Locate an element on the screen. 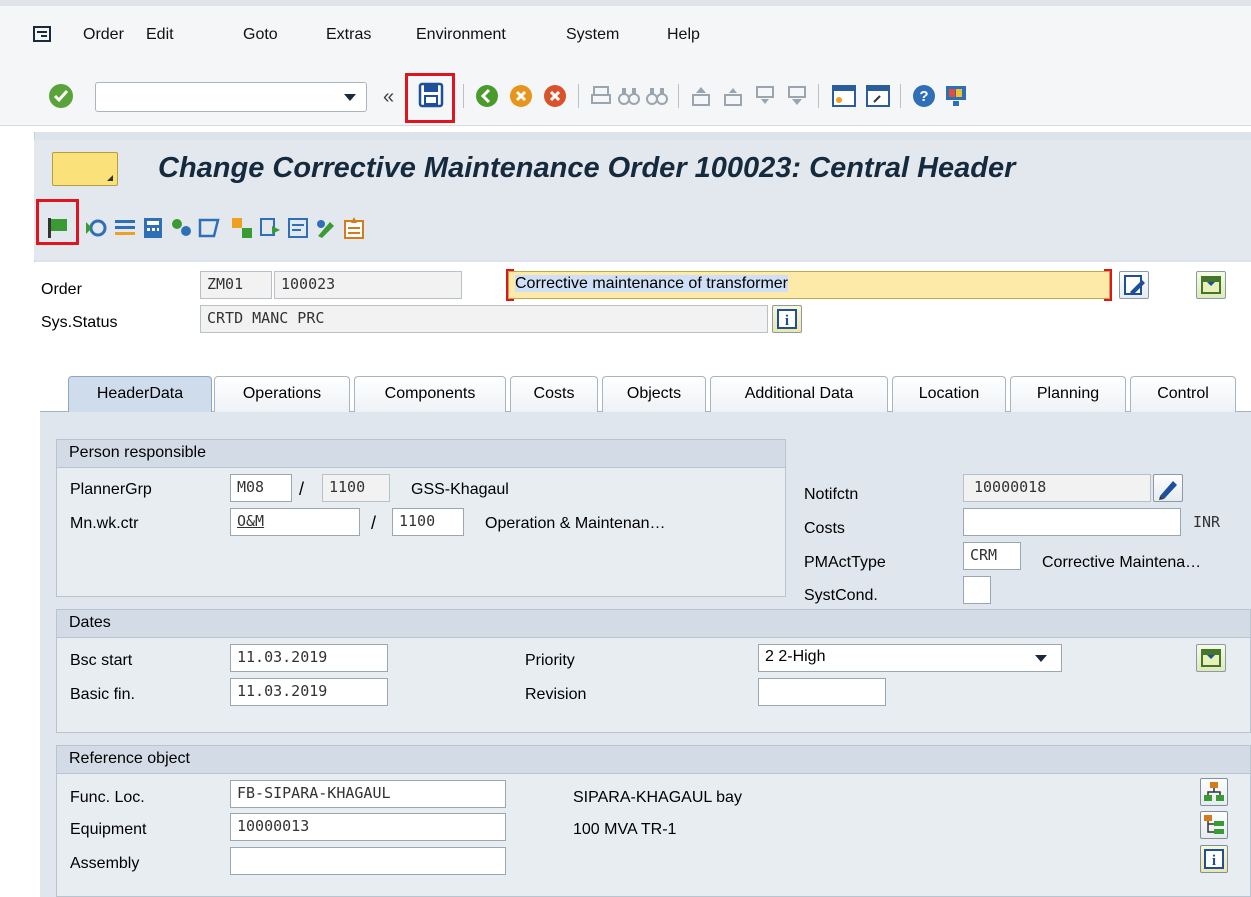 The width and height of the screenshot is (1251, 897). basic-start-field: 11.03.2019 is located at coordinates (309, 658).